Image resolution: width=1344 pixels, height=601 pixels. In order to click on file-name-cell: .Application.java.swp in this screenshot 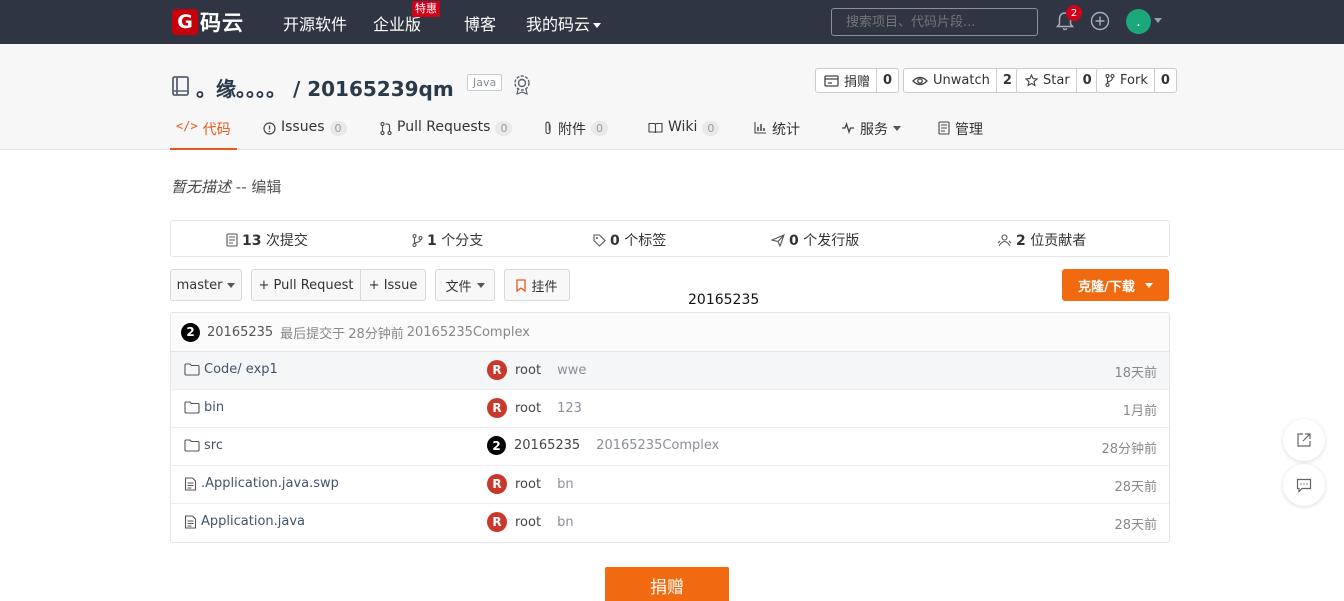, I will do `click(261, 483)`.